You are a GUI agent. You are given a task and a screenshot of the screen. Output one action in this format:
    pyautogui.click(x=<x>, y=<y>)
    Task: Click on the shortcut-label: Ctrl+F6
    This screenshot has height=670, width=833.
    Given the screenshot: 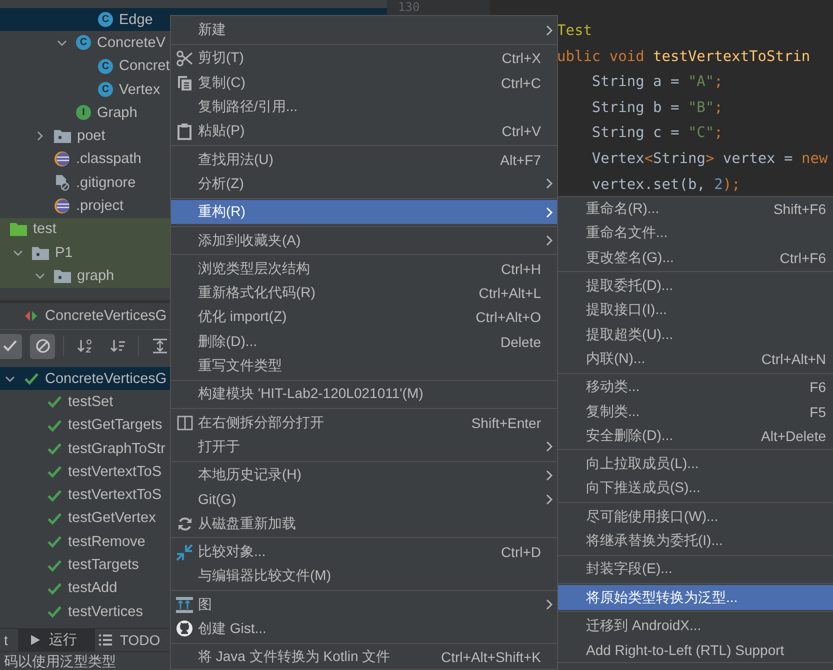 What is the action you would take?
    pyautogui.click(x=803, y=258)
    